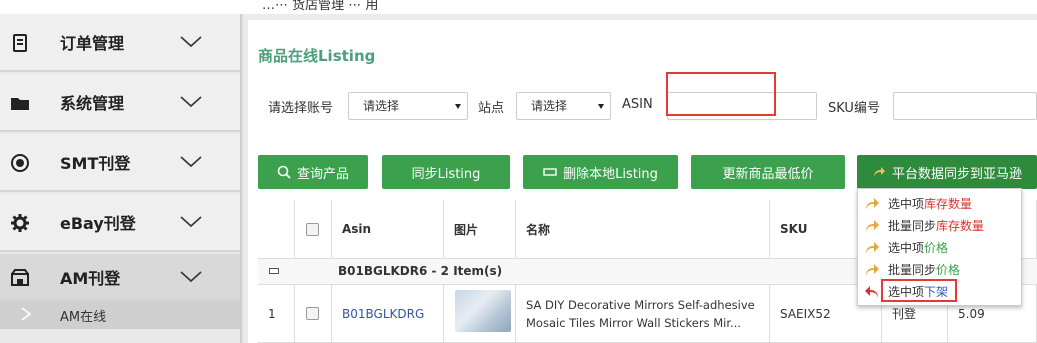 This screenshot has width=1037, height=343. Describe the element at coordinates (317, 56) in the screenshot. I see `page-title: 商品在线Listing` at that location.